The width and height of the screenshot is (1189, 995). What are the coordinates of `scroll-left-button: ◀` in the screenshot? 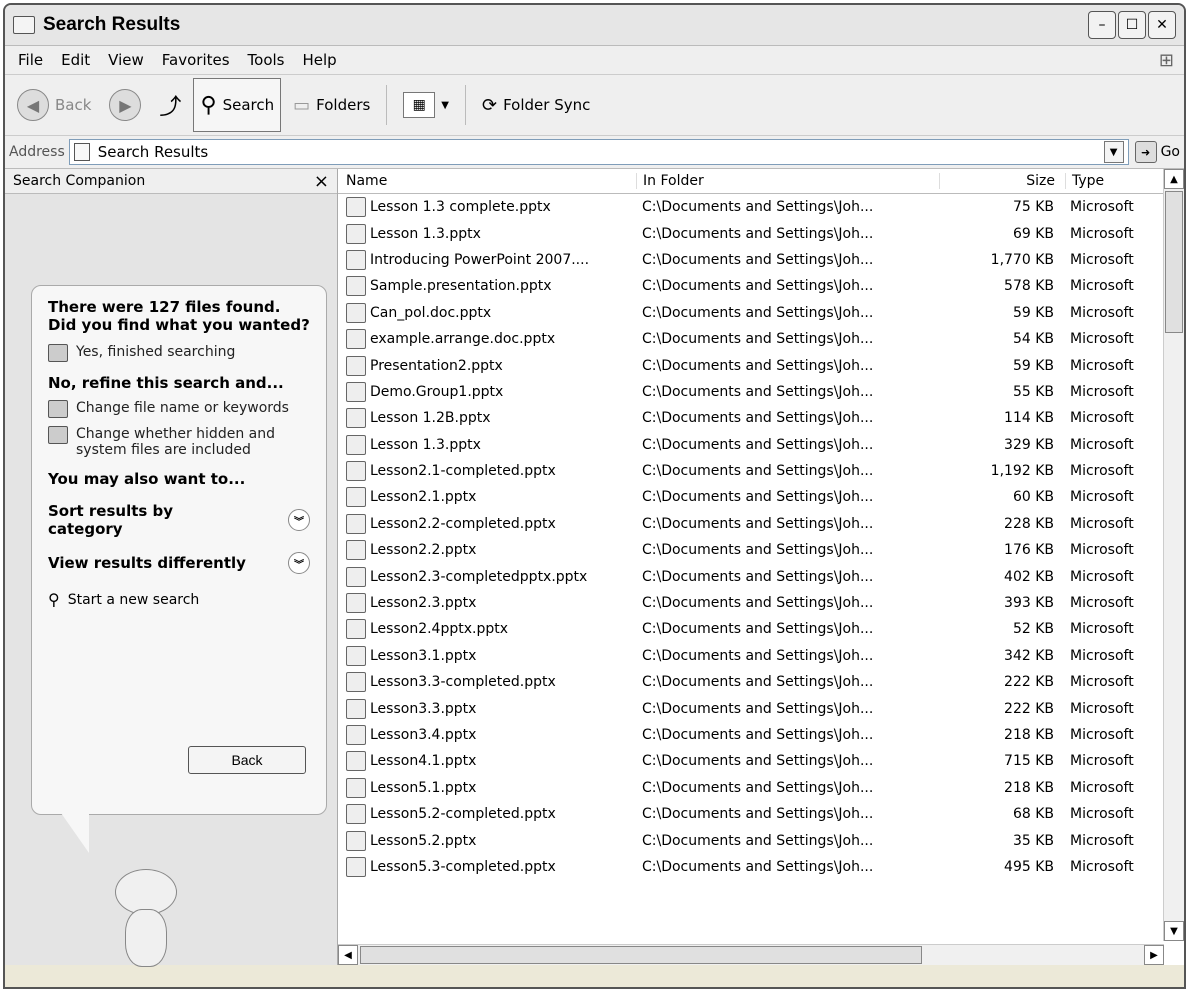 It's located at (348, 955).